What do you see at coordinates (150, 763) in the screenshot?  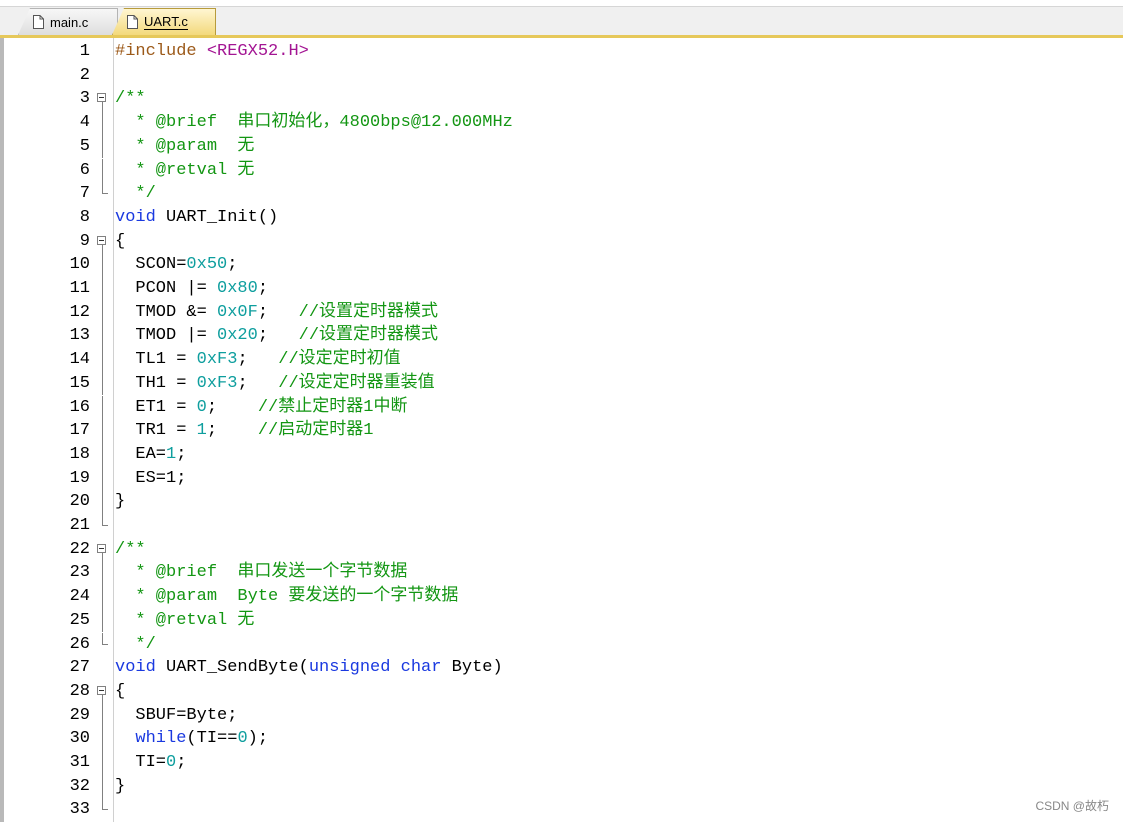 I see `code-text: TI=0;` at bounding box center [150, 763].